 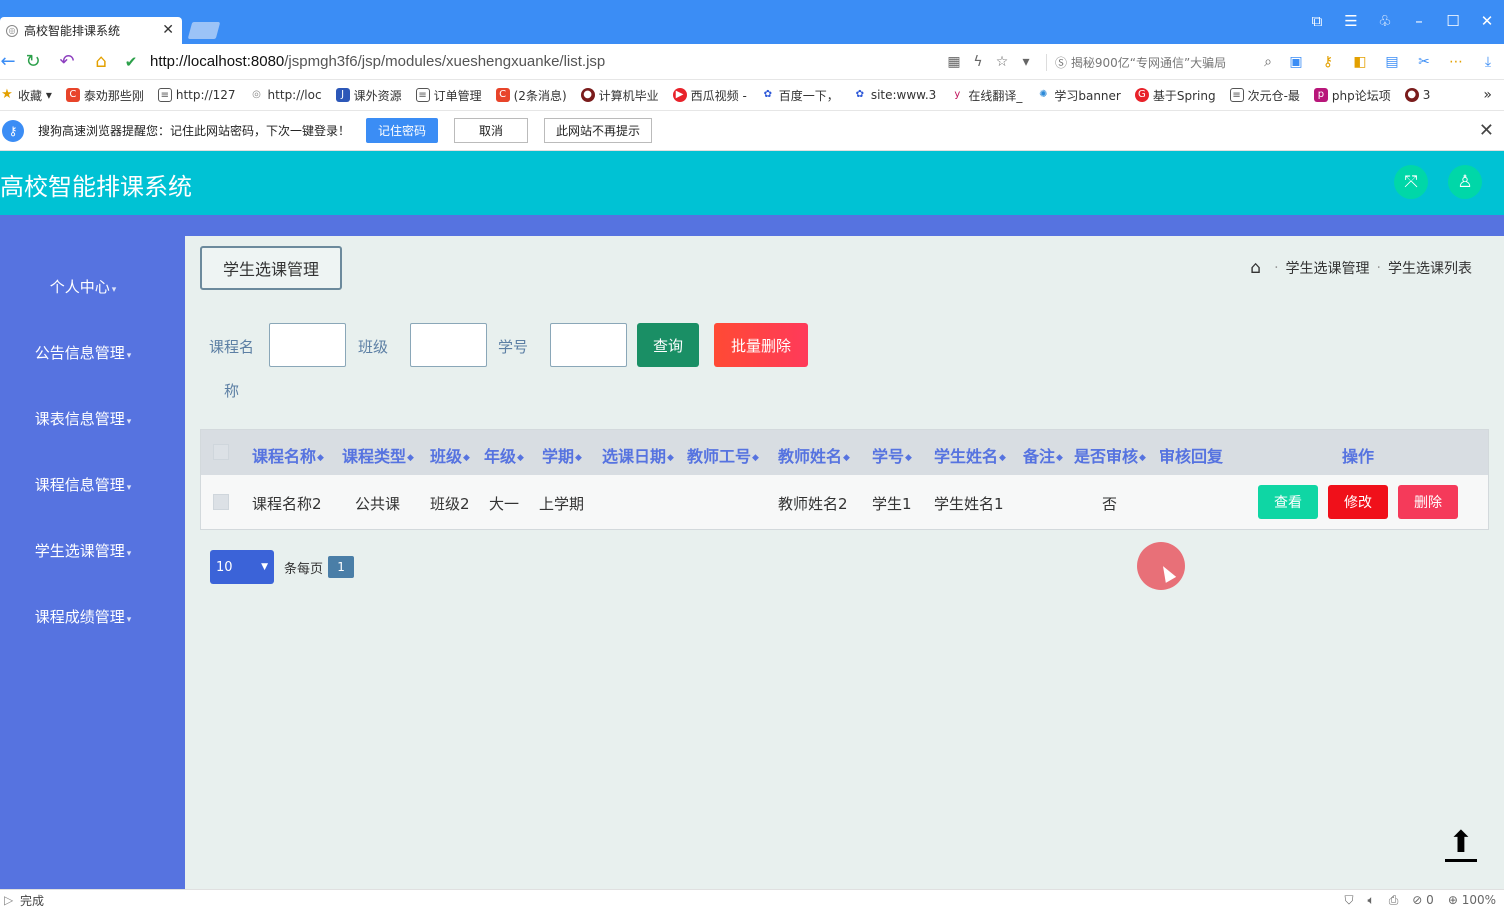 I want to click on view-button: 查看, so click(x=1288, y=502).